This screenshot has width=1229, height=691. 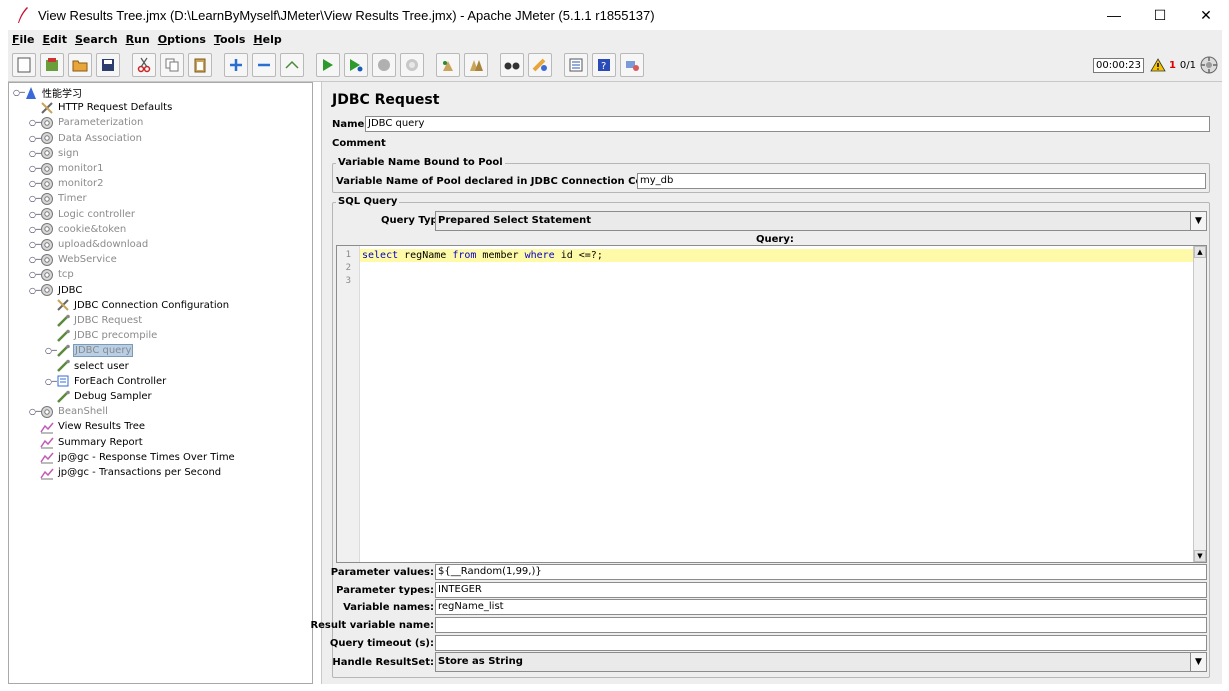 I want to click on scroll-up-icon: ▲, so click(x=1200, y=252).